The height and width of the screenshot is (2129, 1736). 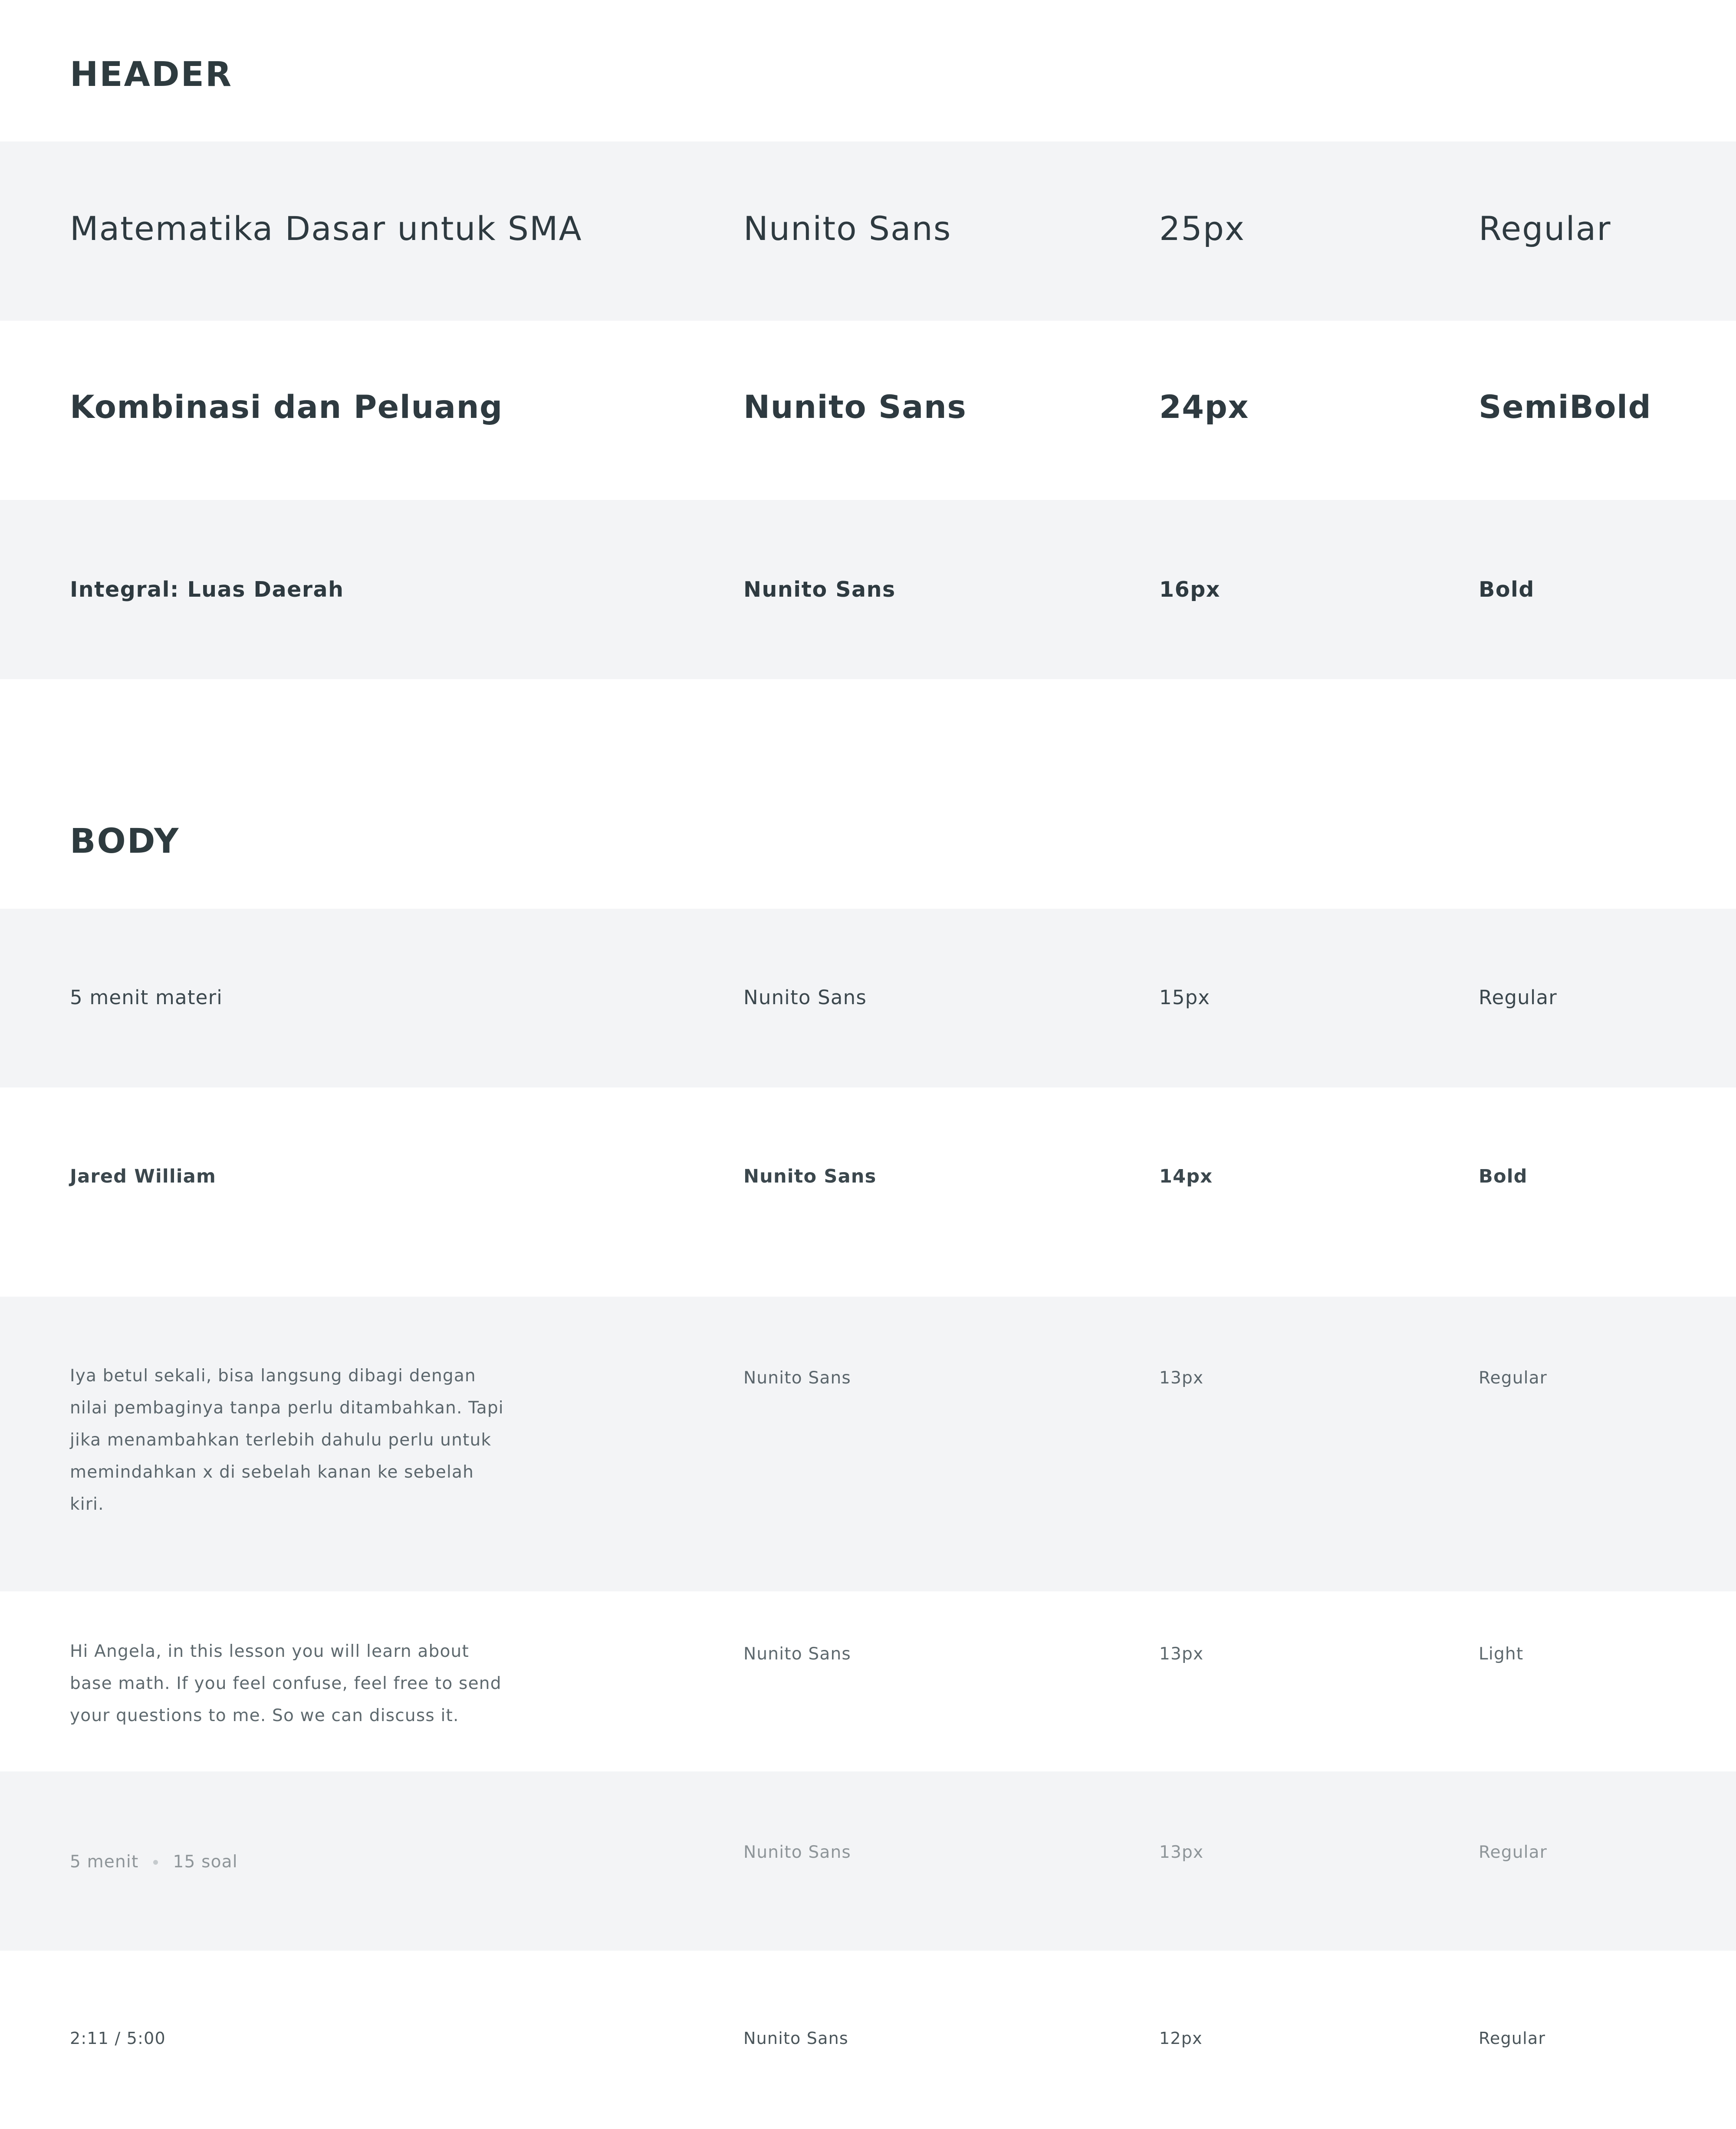 I want to click on font-size: 24px, so click(x=1204, y=407).